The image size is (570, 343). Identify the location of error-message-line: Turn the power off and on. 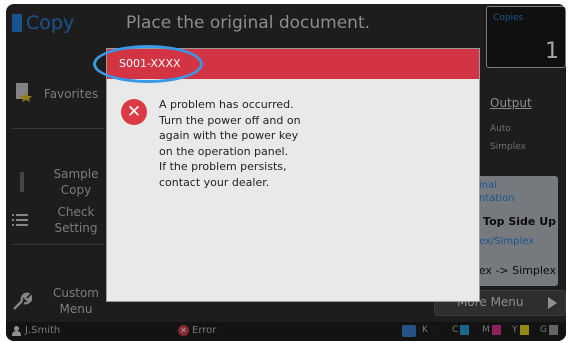
(230, 120).